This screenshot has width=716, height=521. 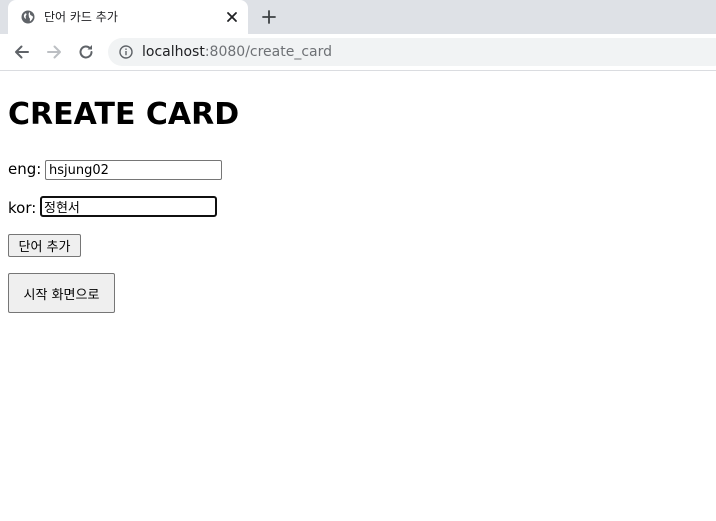 I want to click on reload-icon, so click(x=86, y=52).